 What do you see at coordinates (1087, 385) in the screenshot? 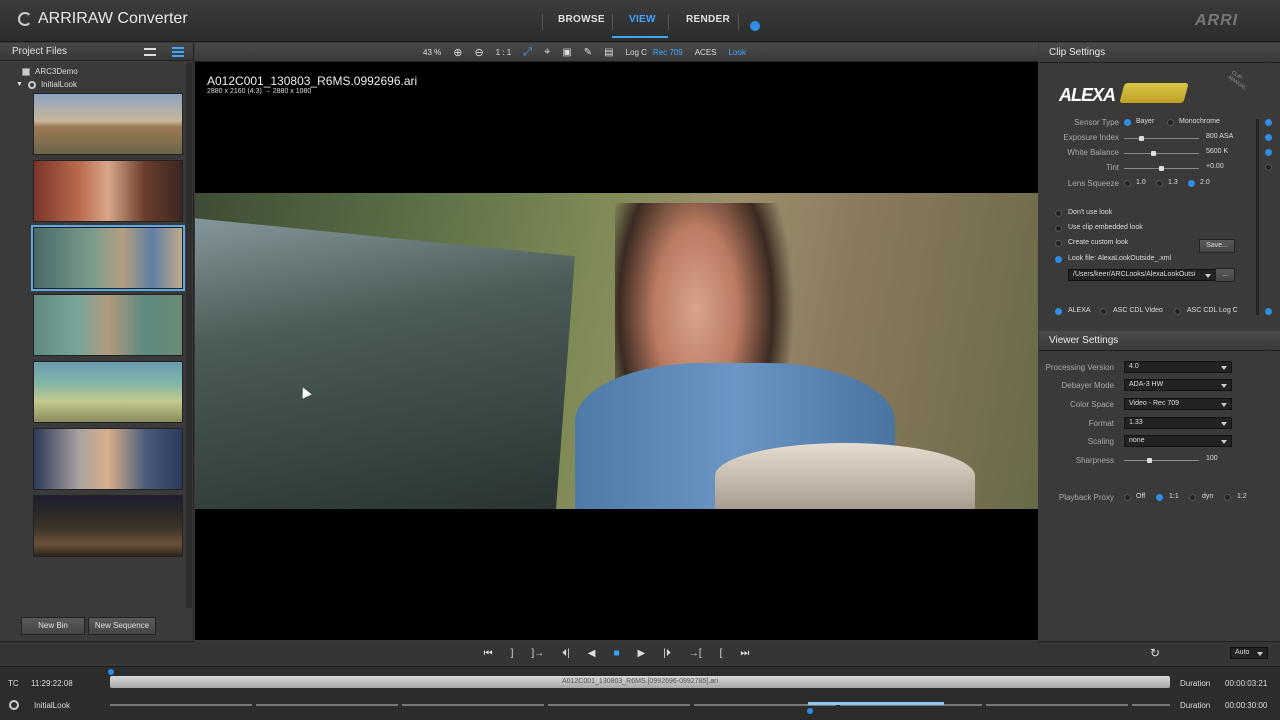
I see `debayer-mode-label: Debayer Mode` at bounding box center [1087, 385].